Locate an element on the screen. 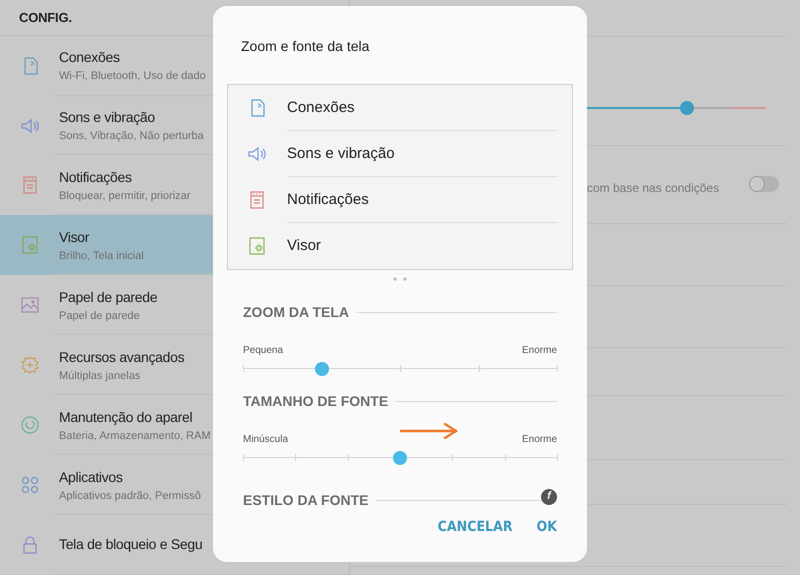  item-subtitle: Papel de parede is located at coordinates (100, 315).